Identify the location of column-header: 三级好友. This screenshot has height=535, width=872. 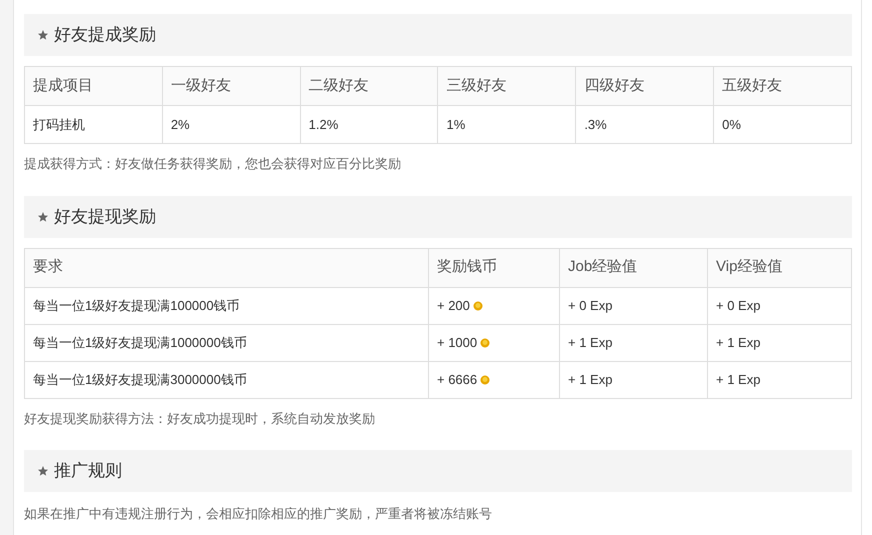
(507, 86).